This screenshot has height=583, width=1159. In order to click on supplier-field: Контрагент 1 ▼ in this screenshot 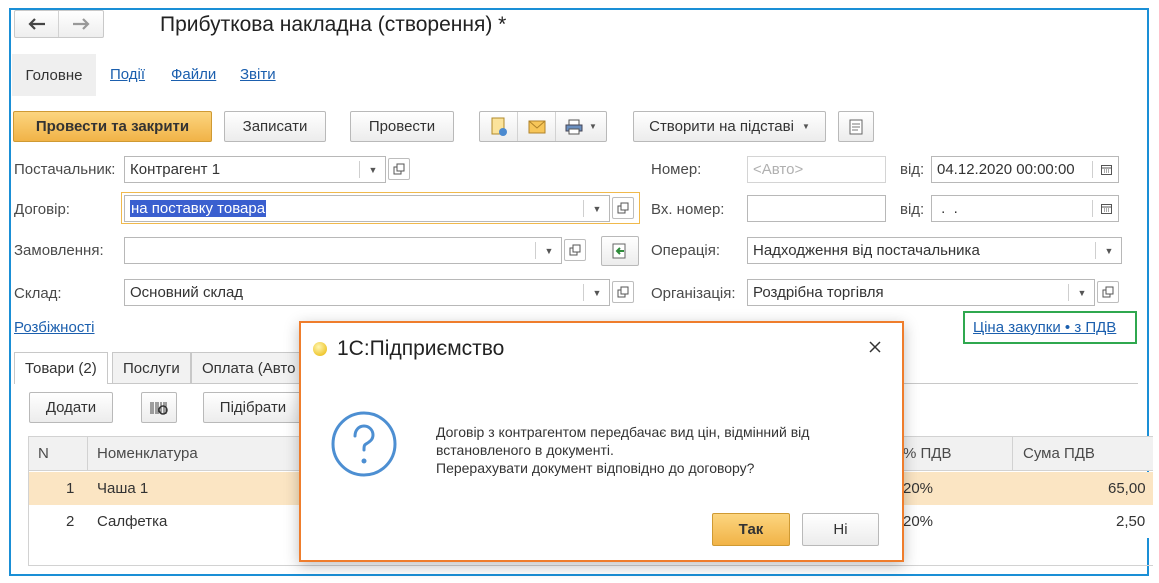, I will do `click(255, 169)`.